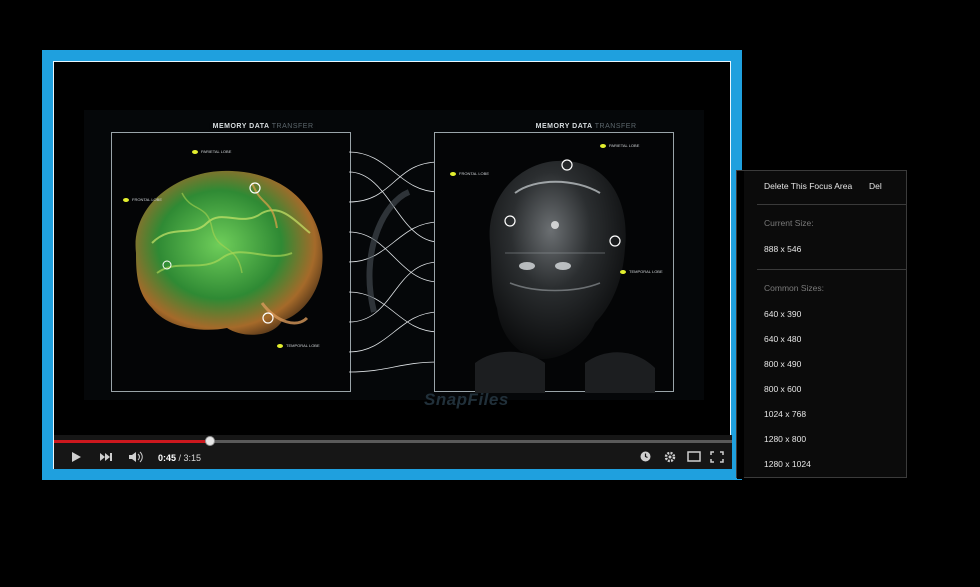  I want to click on settings-button, so click(670, 457).